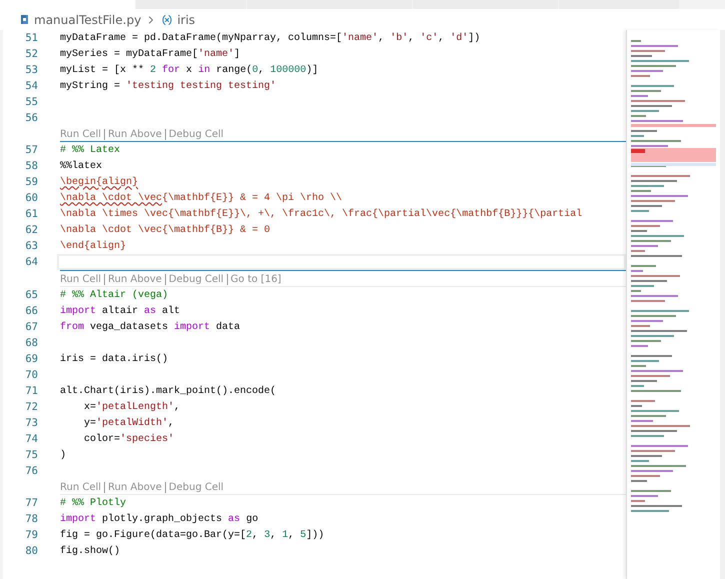 The image size is (725, 579). I want to click on code-line: iris = data.iris(), so click(115, 359).